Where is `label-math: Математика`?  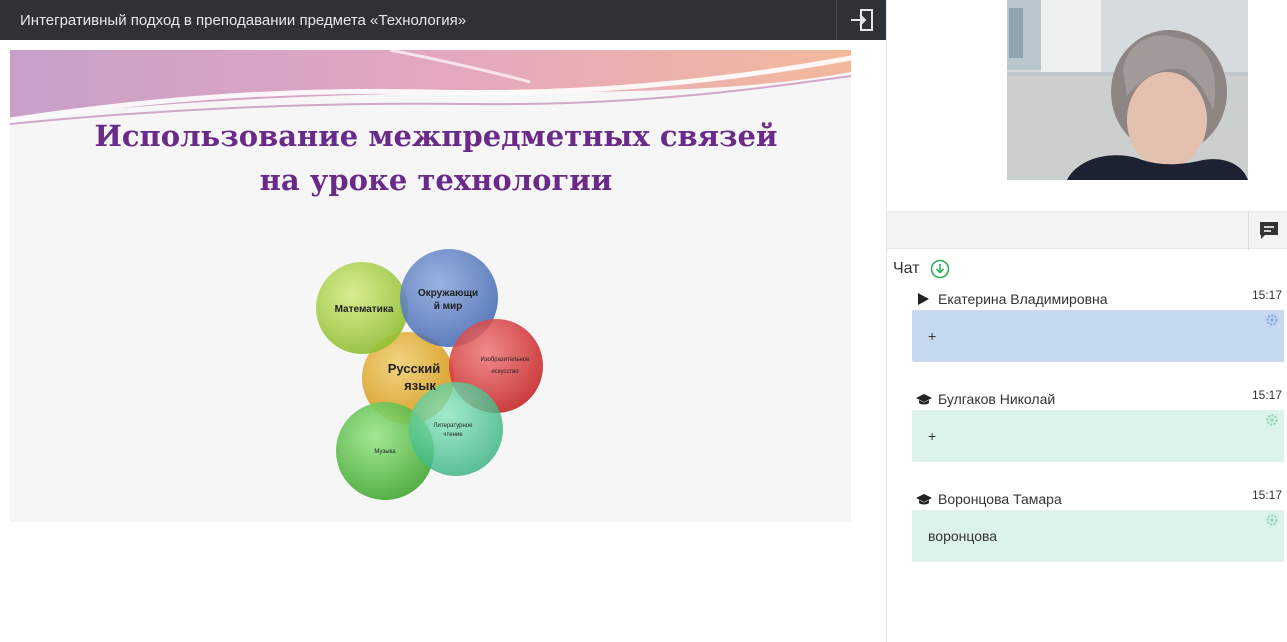 label-math: Математика is located at coordinates (364, 309).